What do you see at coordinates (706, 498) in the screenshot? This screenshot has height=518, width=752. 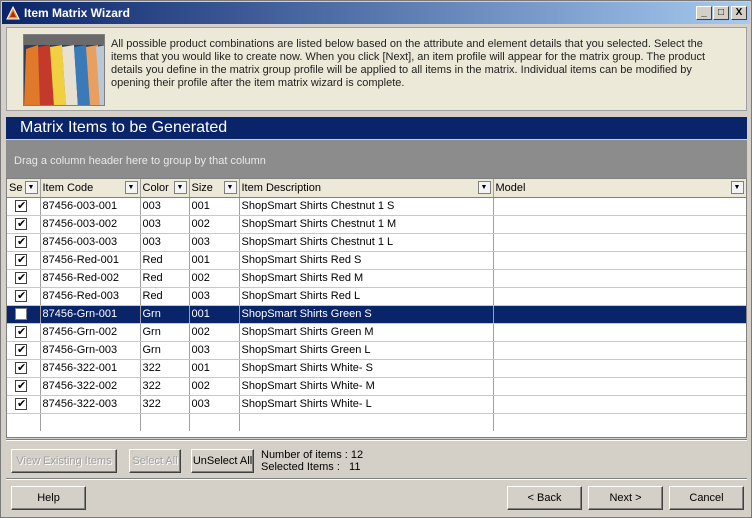 I see `cancel-button: Cancel` at bounding box center [706, 498].